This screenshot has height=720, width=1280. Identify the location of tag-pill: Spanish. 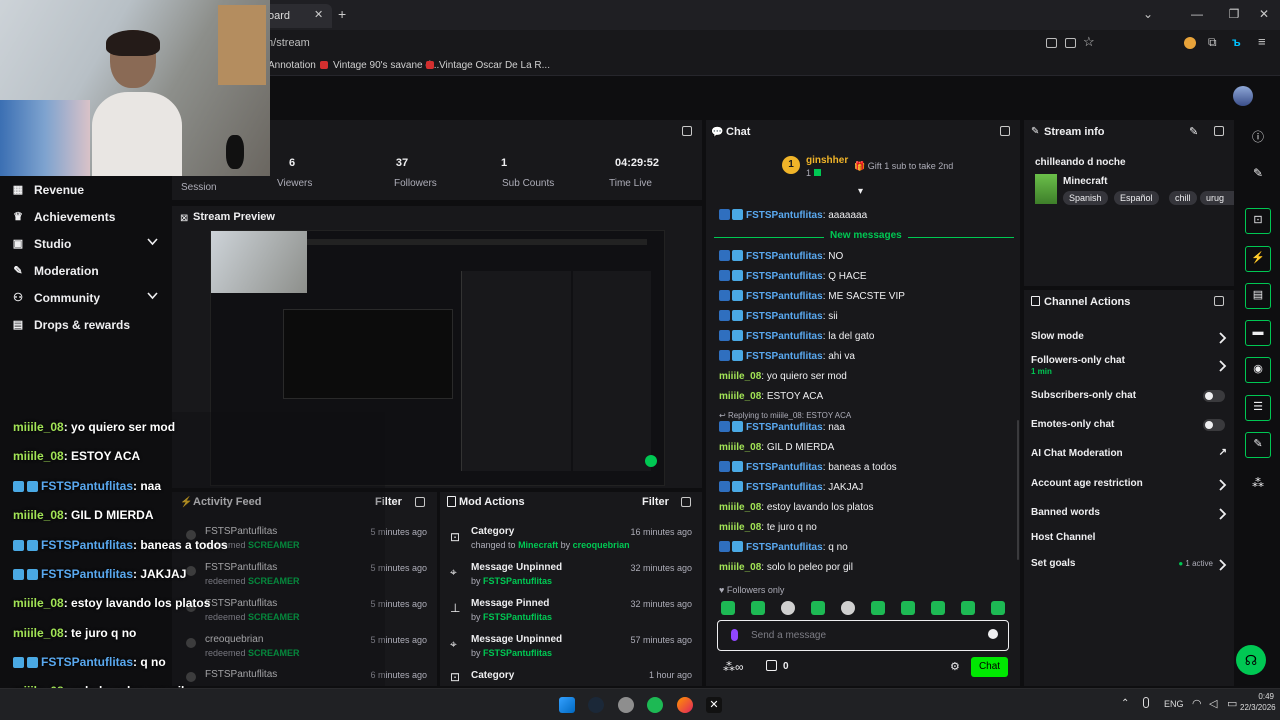
(1085, 198).